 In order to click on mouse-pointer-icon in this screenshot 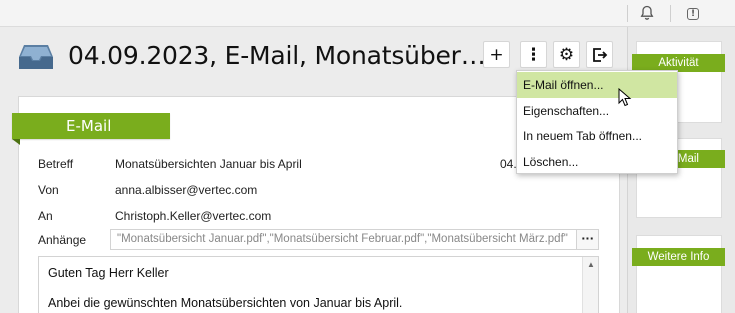, I will do `click(625, 97)`.